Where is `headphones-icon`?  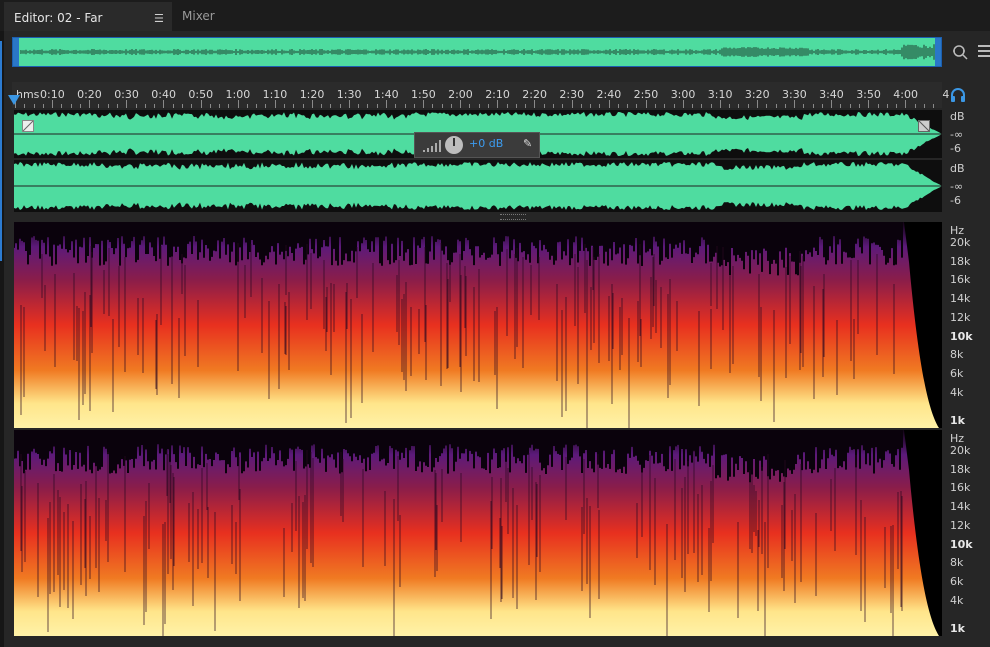
headphones-icon is located at coordinates (958, 95).